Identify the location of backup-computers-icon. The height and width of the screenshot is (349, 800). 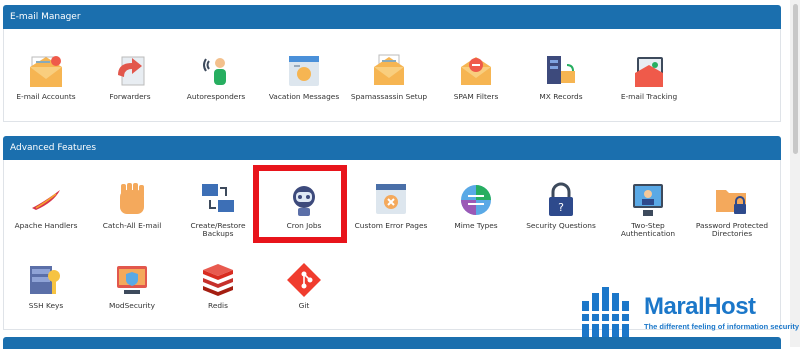
(218, 200).